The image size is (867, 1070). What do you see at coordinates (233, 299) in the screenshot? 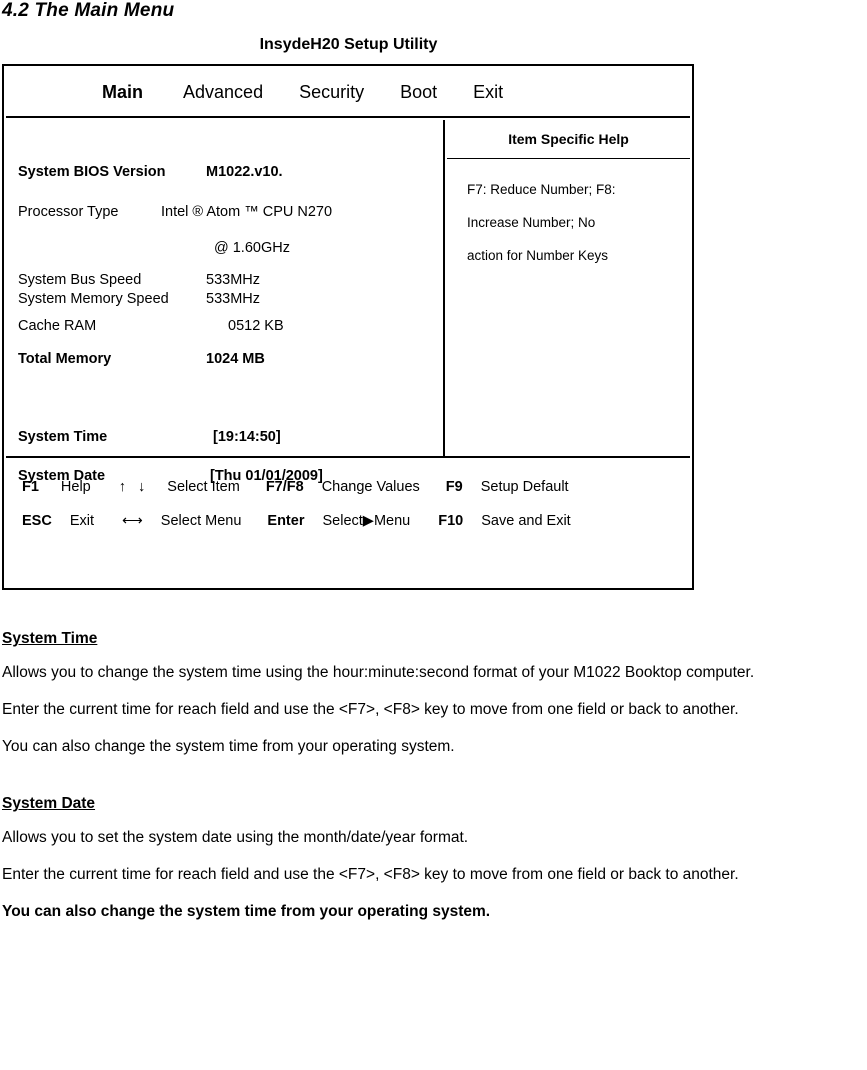
I see `value-system-memory-speed: 533MHz` at bounding box center [233, 299].